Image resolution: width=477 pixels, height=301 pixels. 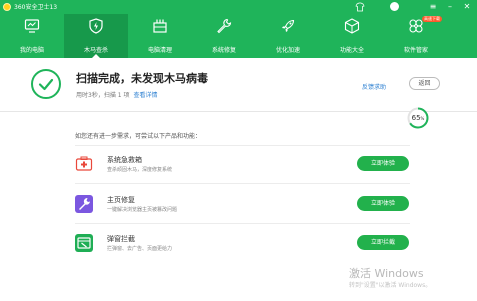 I want to click on popup-block-icon, so click(x=84, y=243).